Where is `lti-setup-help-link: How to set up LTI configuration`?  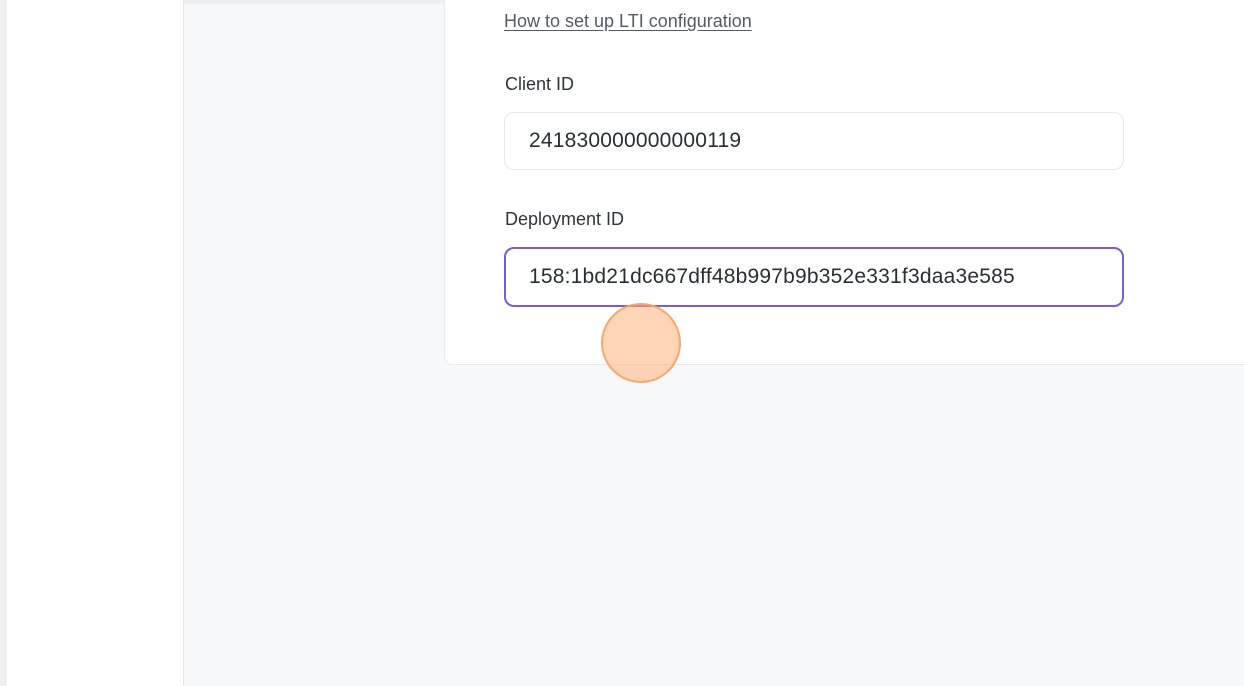
lti-setup-help-link: How to set up LTI configuration is located at coordinates (628, 21).